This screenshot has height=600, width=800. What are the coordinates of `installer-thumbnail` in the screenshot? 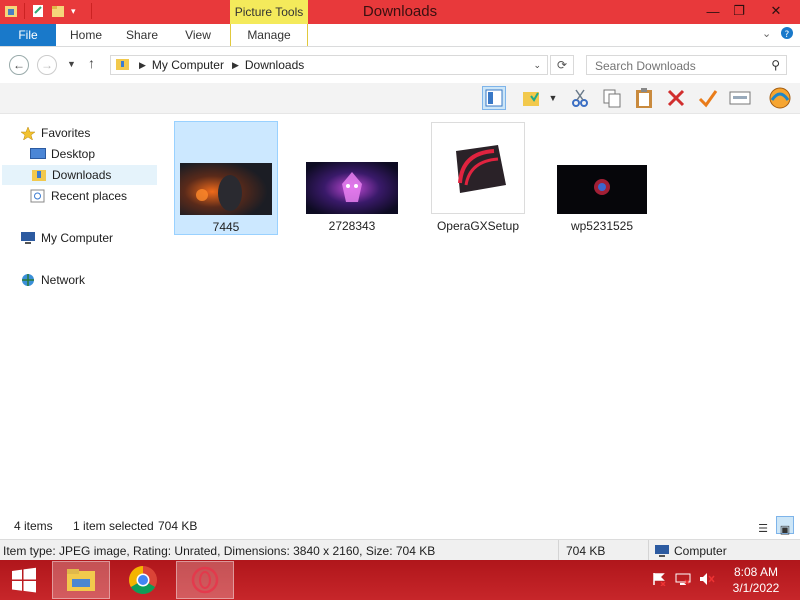 It's located at (478, 168).